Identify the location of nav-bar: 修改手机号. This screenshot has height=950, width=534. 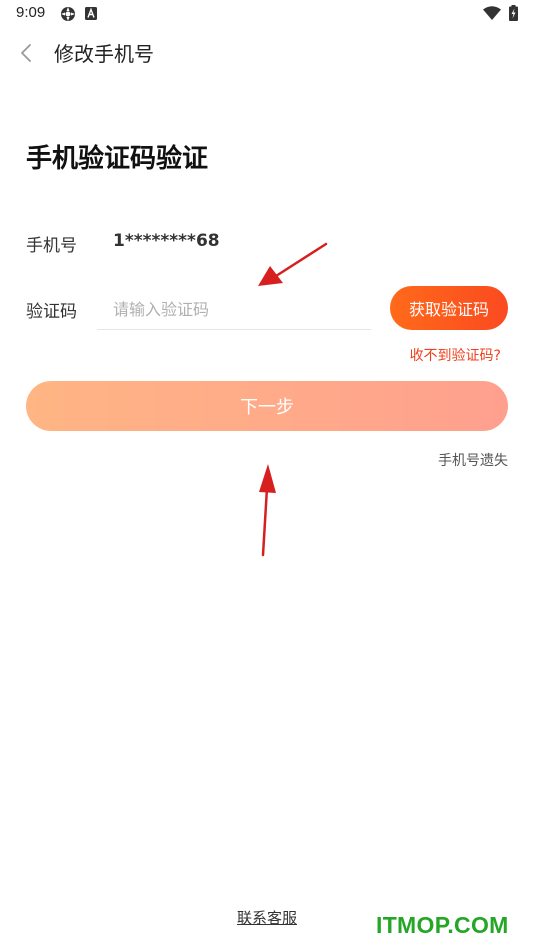
(267, 53).